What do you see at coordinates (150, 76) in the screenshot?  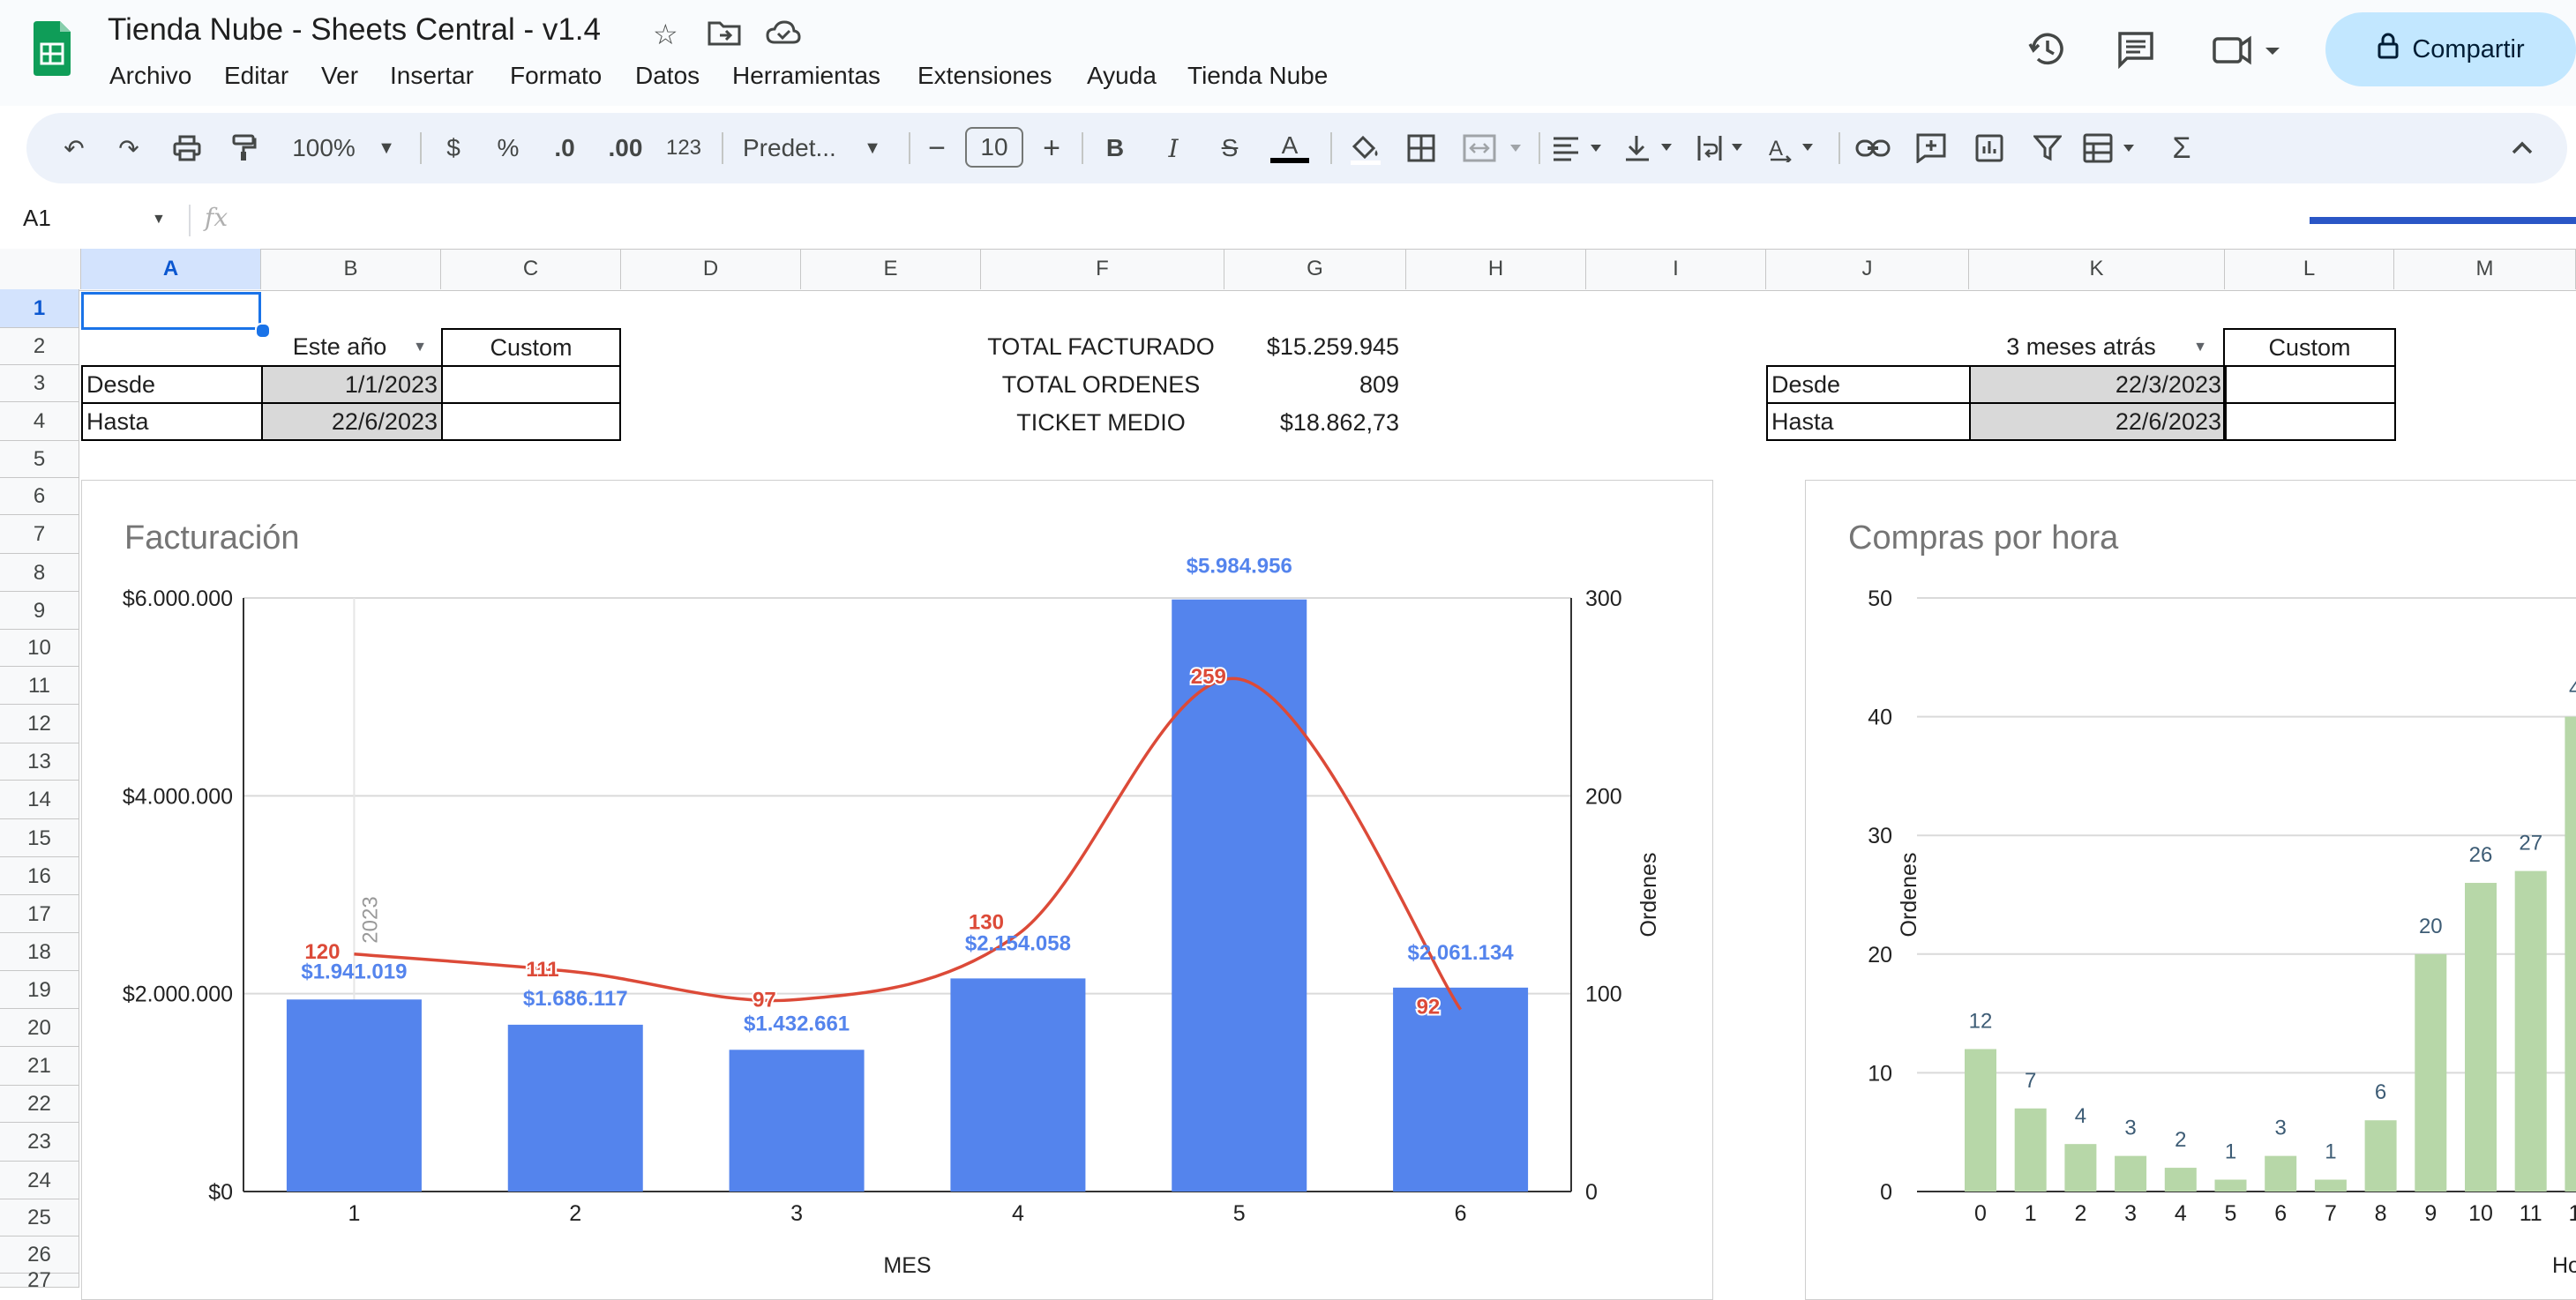 I see `menu-archivo: Archivo` at bounding box center [150, 76].